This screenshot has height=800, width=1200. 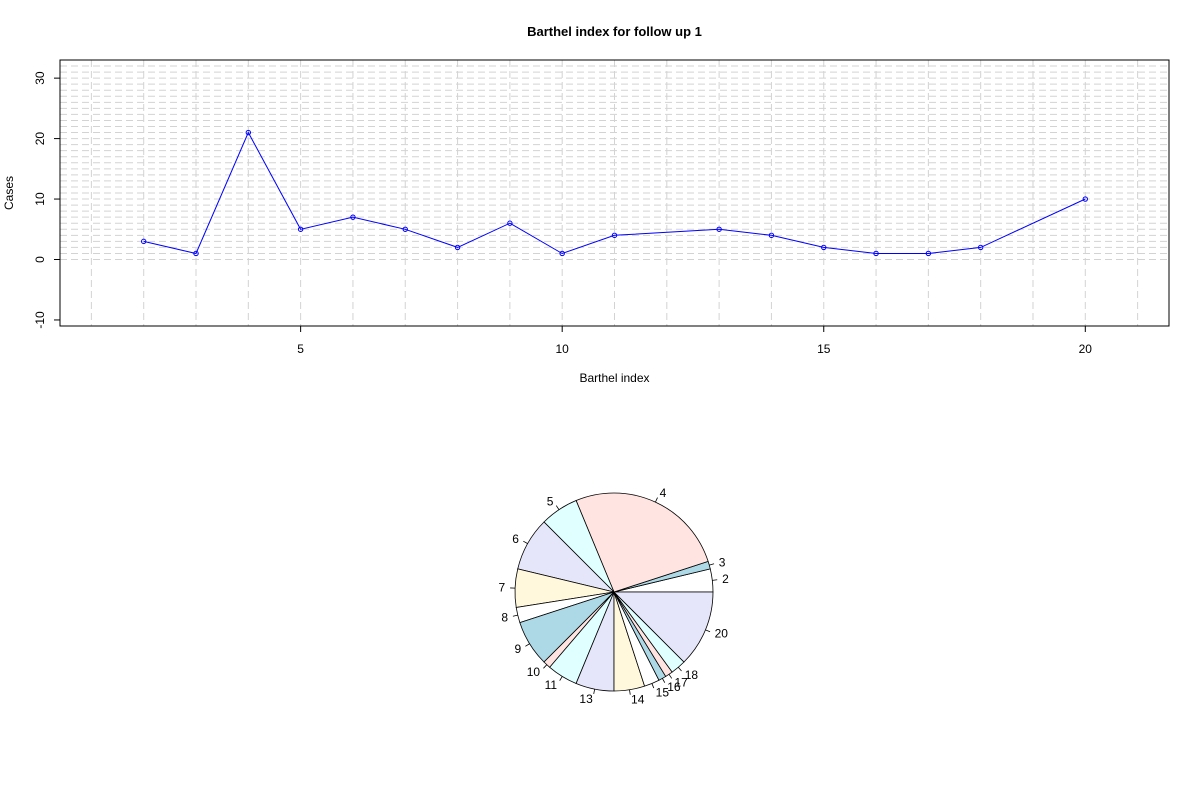 I want to click on pie-slice-label: 18, so click(x=692, y=675).